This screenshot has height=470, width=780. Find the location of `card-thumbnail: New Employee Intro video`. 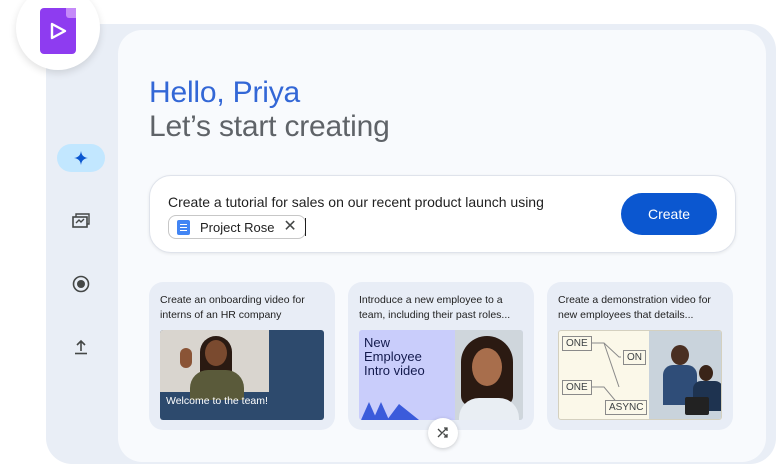

card-thumbnail: New Employee Intro video is located at coordinates (441, 375).